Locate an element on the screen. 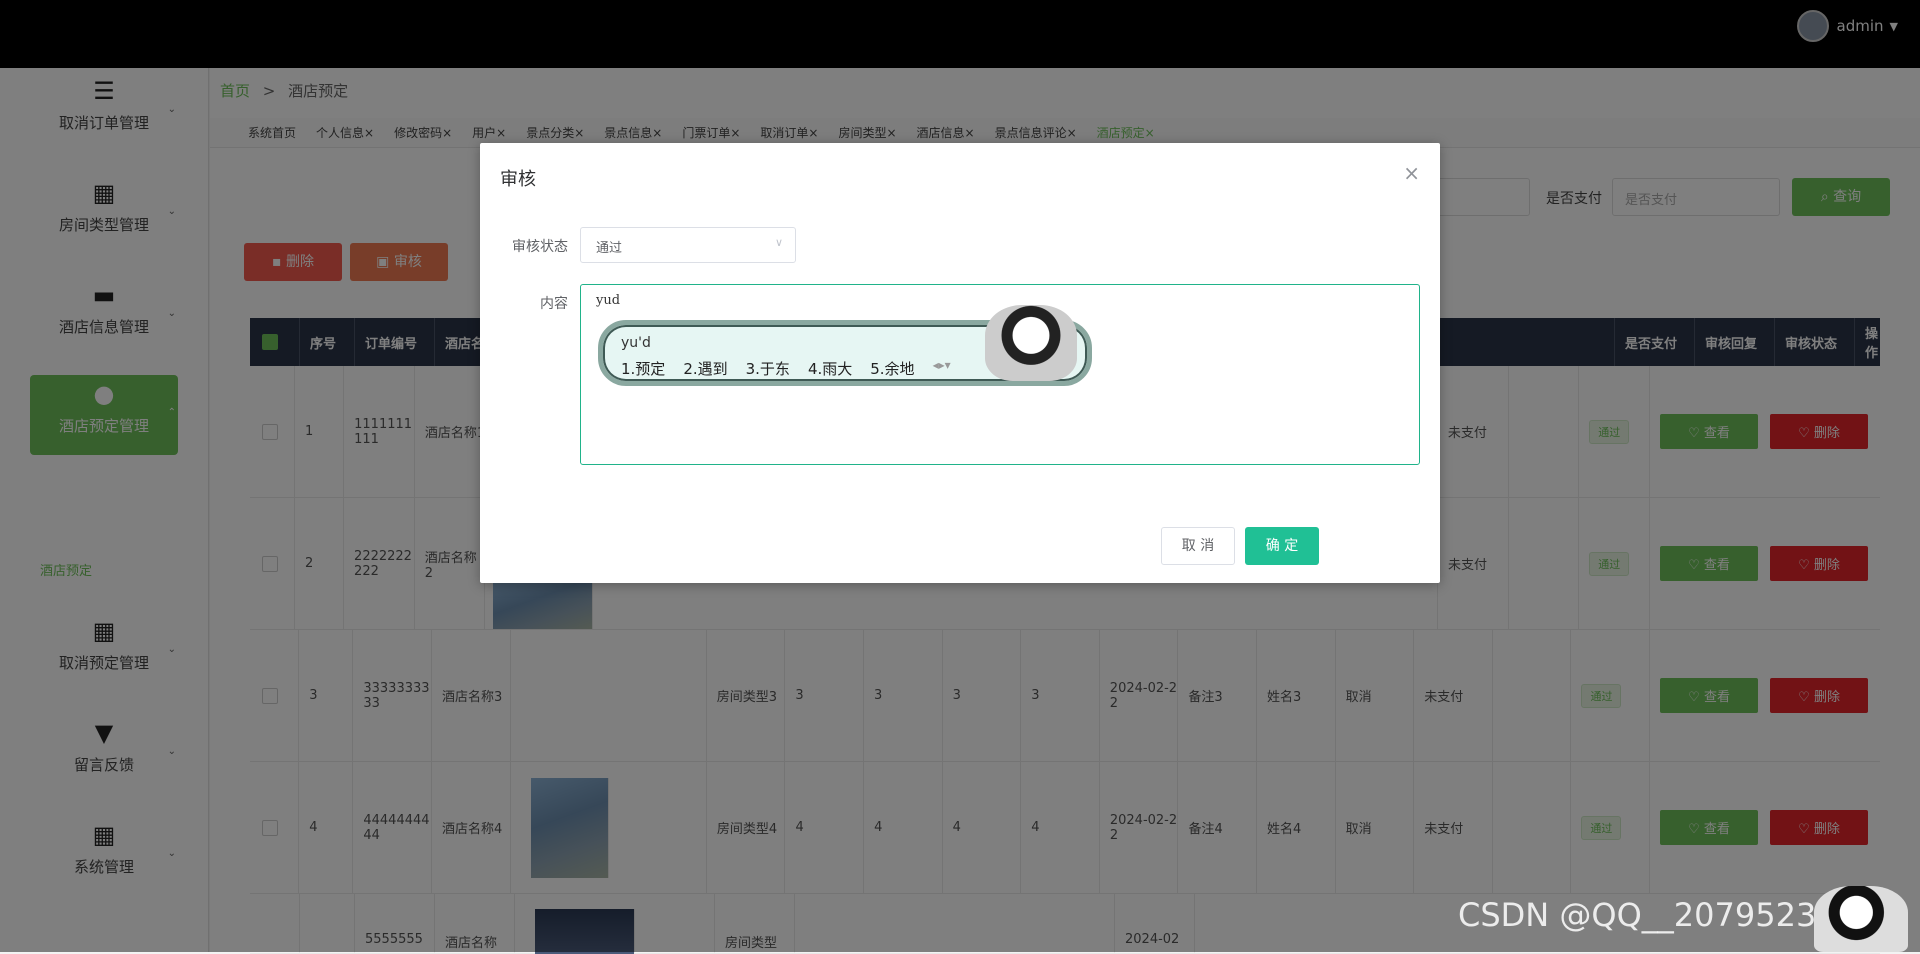 This screenshot has width=1920, height=954. ime-mascot-icon is located at coordinates (1031, 343).